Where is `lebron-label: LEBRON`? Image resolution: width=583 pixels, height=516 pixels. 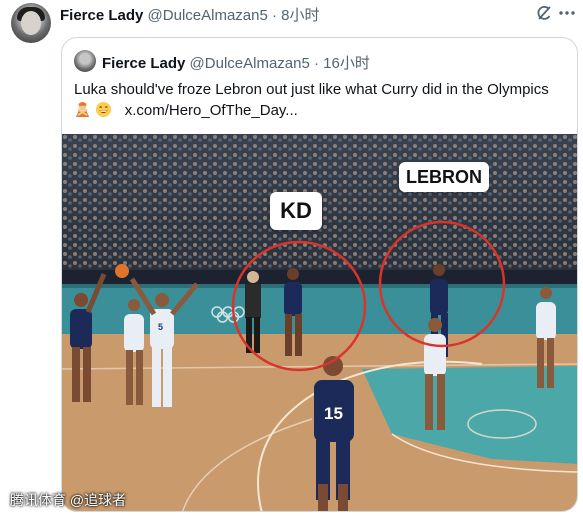
lebron-label: LEBRON is located at coordinates (444, 177).